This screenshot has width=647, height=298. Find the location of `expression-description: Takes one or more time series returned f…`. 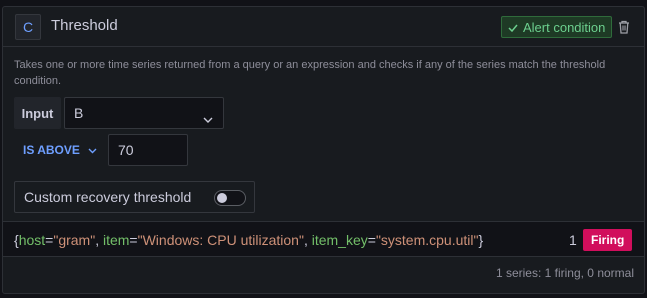

expression-description: Takes one or more time series returned f… is located at coordinates (310, 73).